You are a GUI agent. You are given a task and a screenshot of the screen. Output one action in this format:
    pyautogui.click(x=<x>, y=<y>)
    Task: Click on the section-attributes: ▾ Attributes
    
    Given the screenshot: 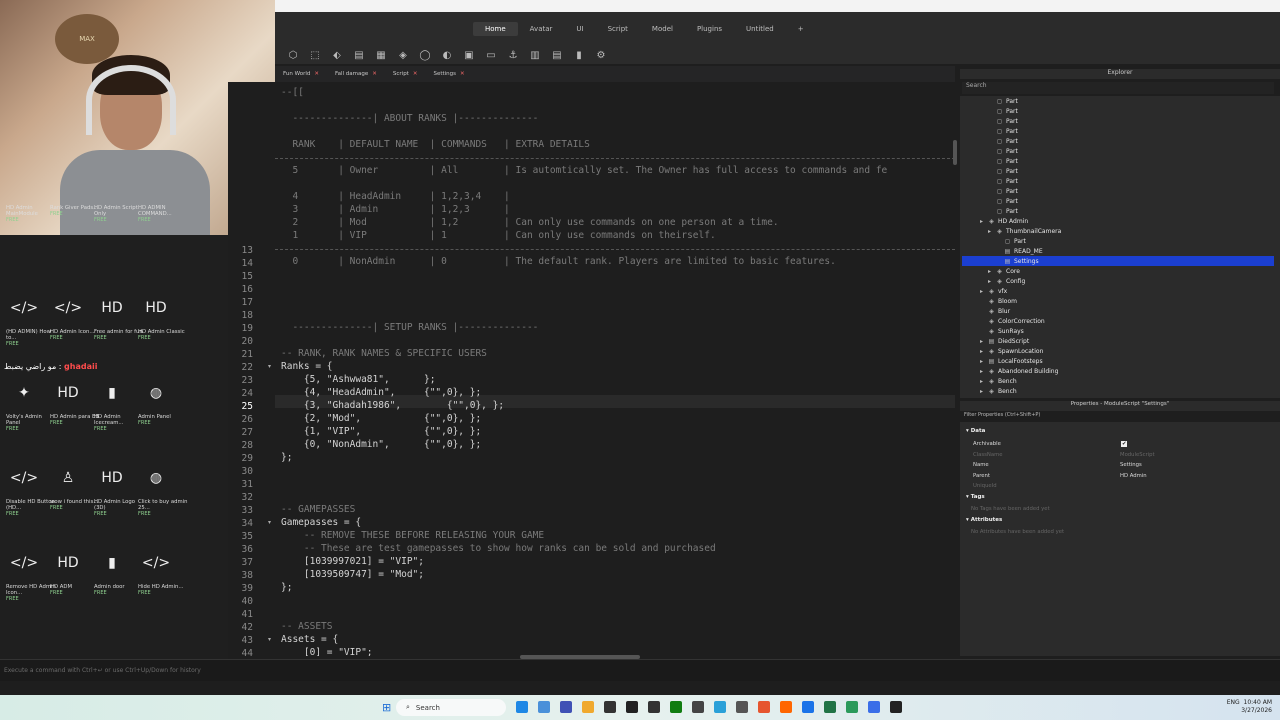 What is the action you would take?
    pyautogui.click(x=984, y=520)
    